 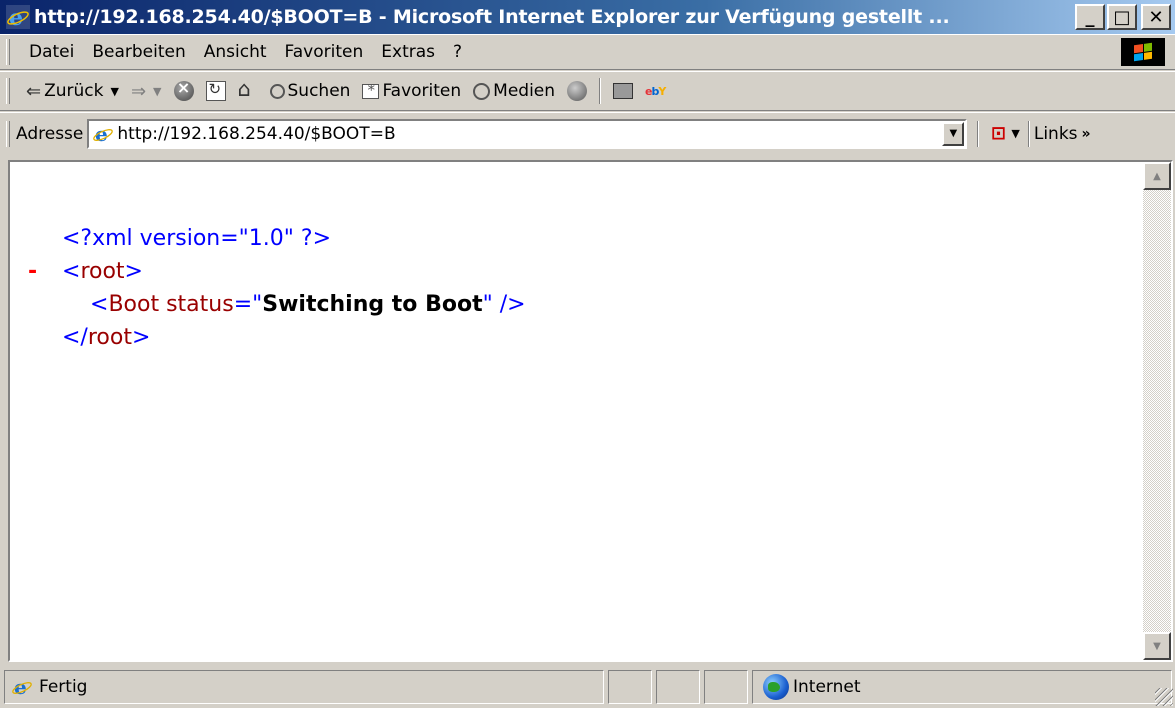 I want to click on close-icon: ✕, so click(x=1156, y=17).